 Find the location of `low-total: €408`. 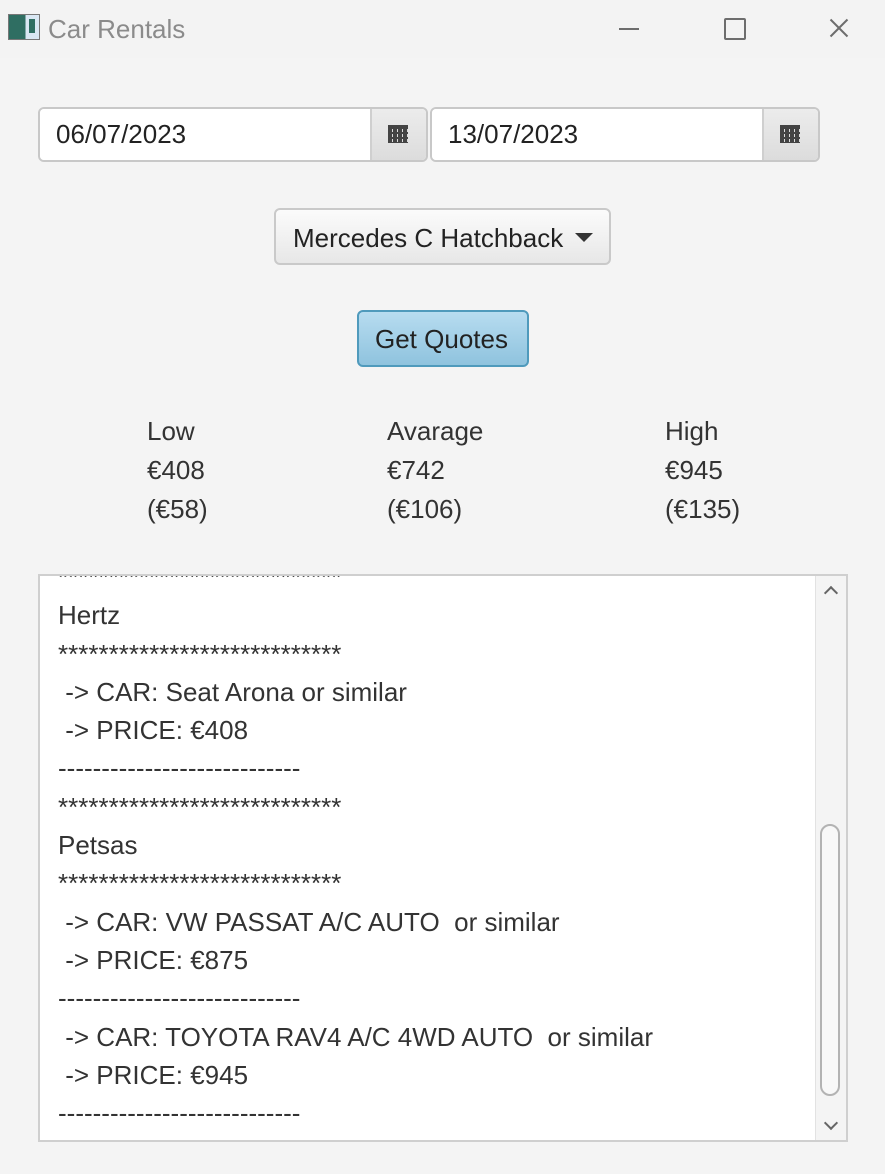

low-total: €408 is located at coordinates (176, 470).